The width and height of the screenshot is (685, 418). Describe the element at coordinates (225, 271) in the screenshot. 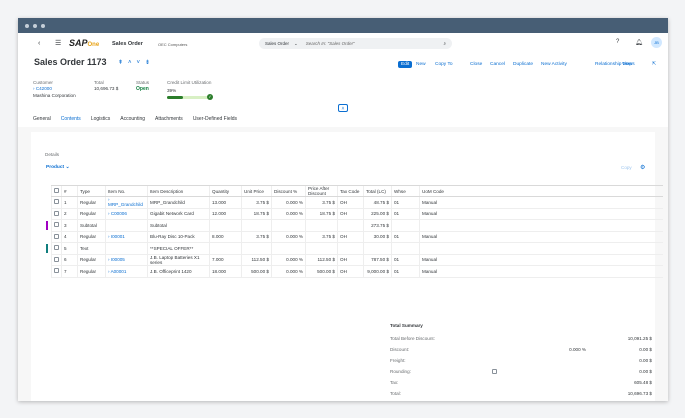

I see `table-cell: 18.000` at that location.